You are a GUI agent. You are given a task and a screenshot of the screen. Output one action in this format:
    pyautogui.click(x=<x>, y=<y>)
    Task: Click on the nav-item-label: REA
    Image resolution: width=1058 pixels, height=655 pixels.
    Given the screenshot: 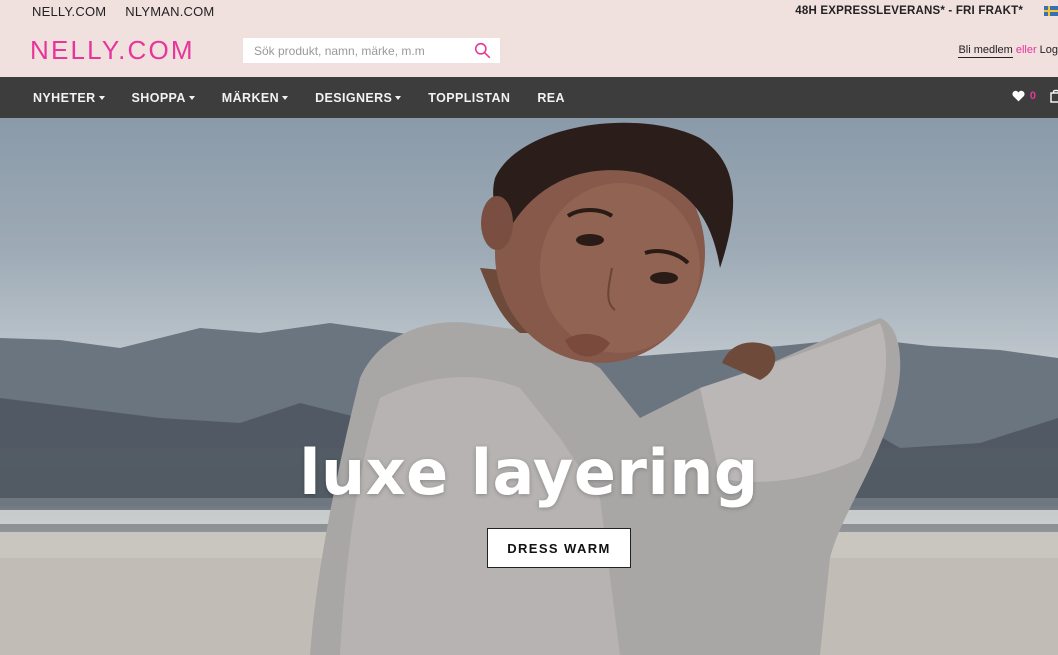 What is the action you would take?
    pyautogui.click(x=551, y=97)
    